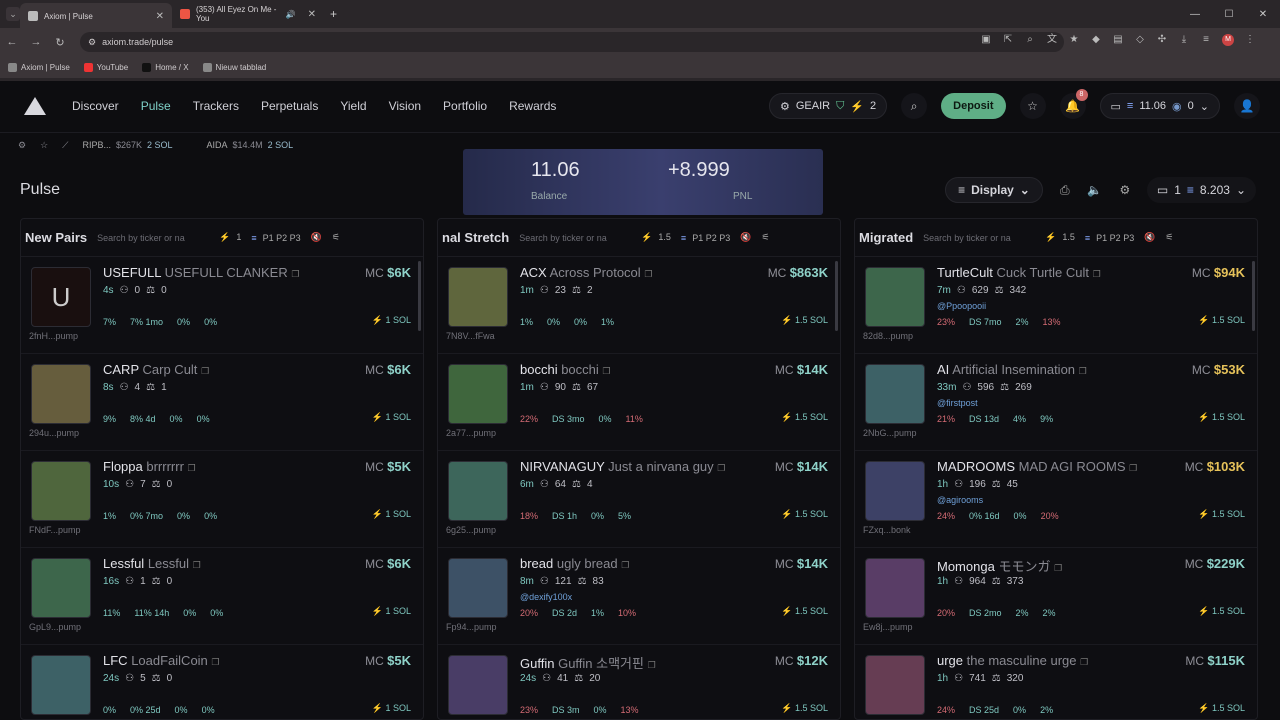 This screenshot has width=1280, height=720. I want to click on deposit-button: Deposit, so click(973, 106).